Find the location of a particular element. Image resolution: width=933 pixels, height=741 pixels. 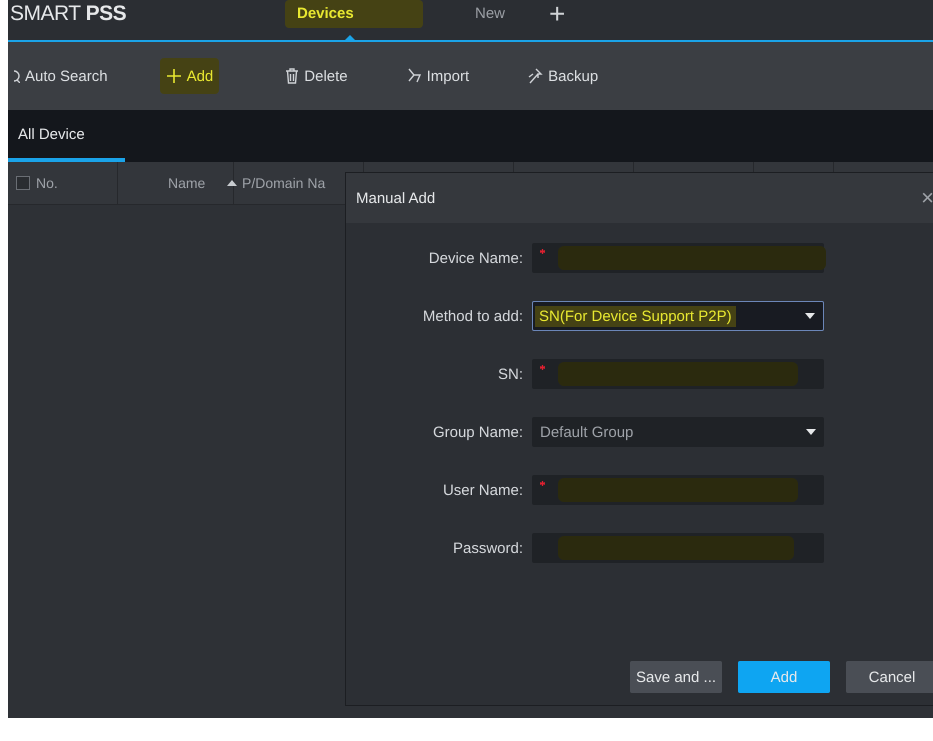

dropdown-value: SN(For Device Support P2P) is located at coordinates (635, 316).